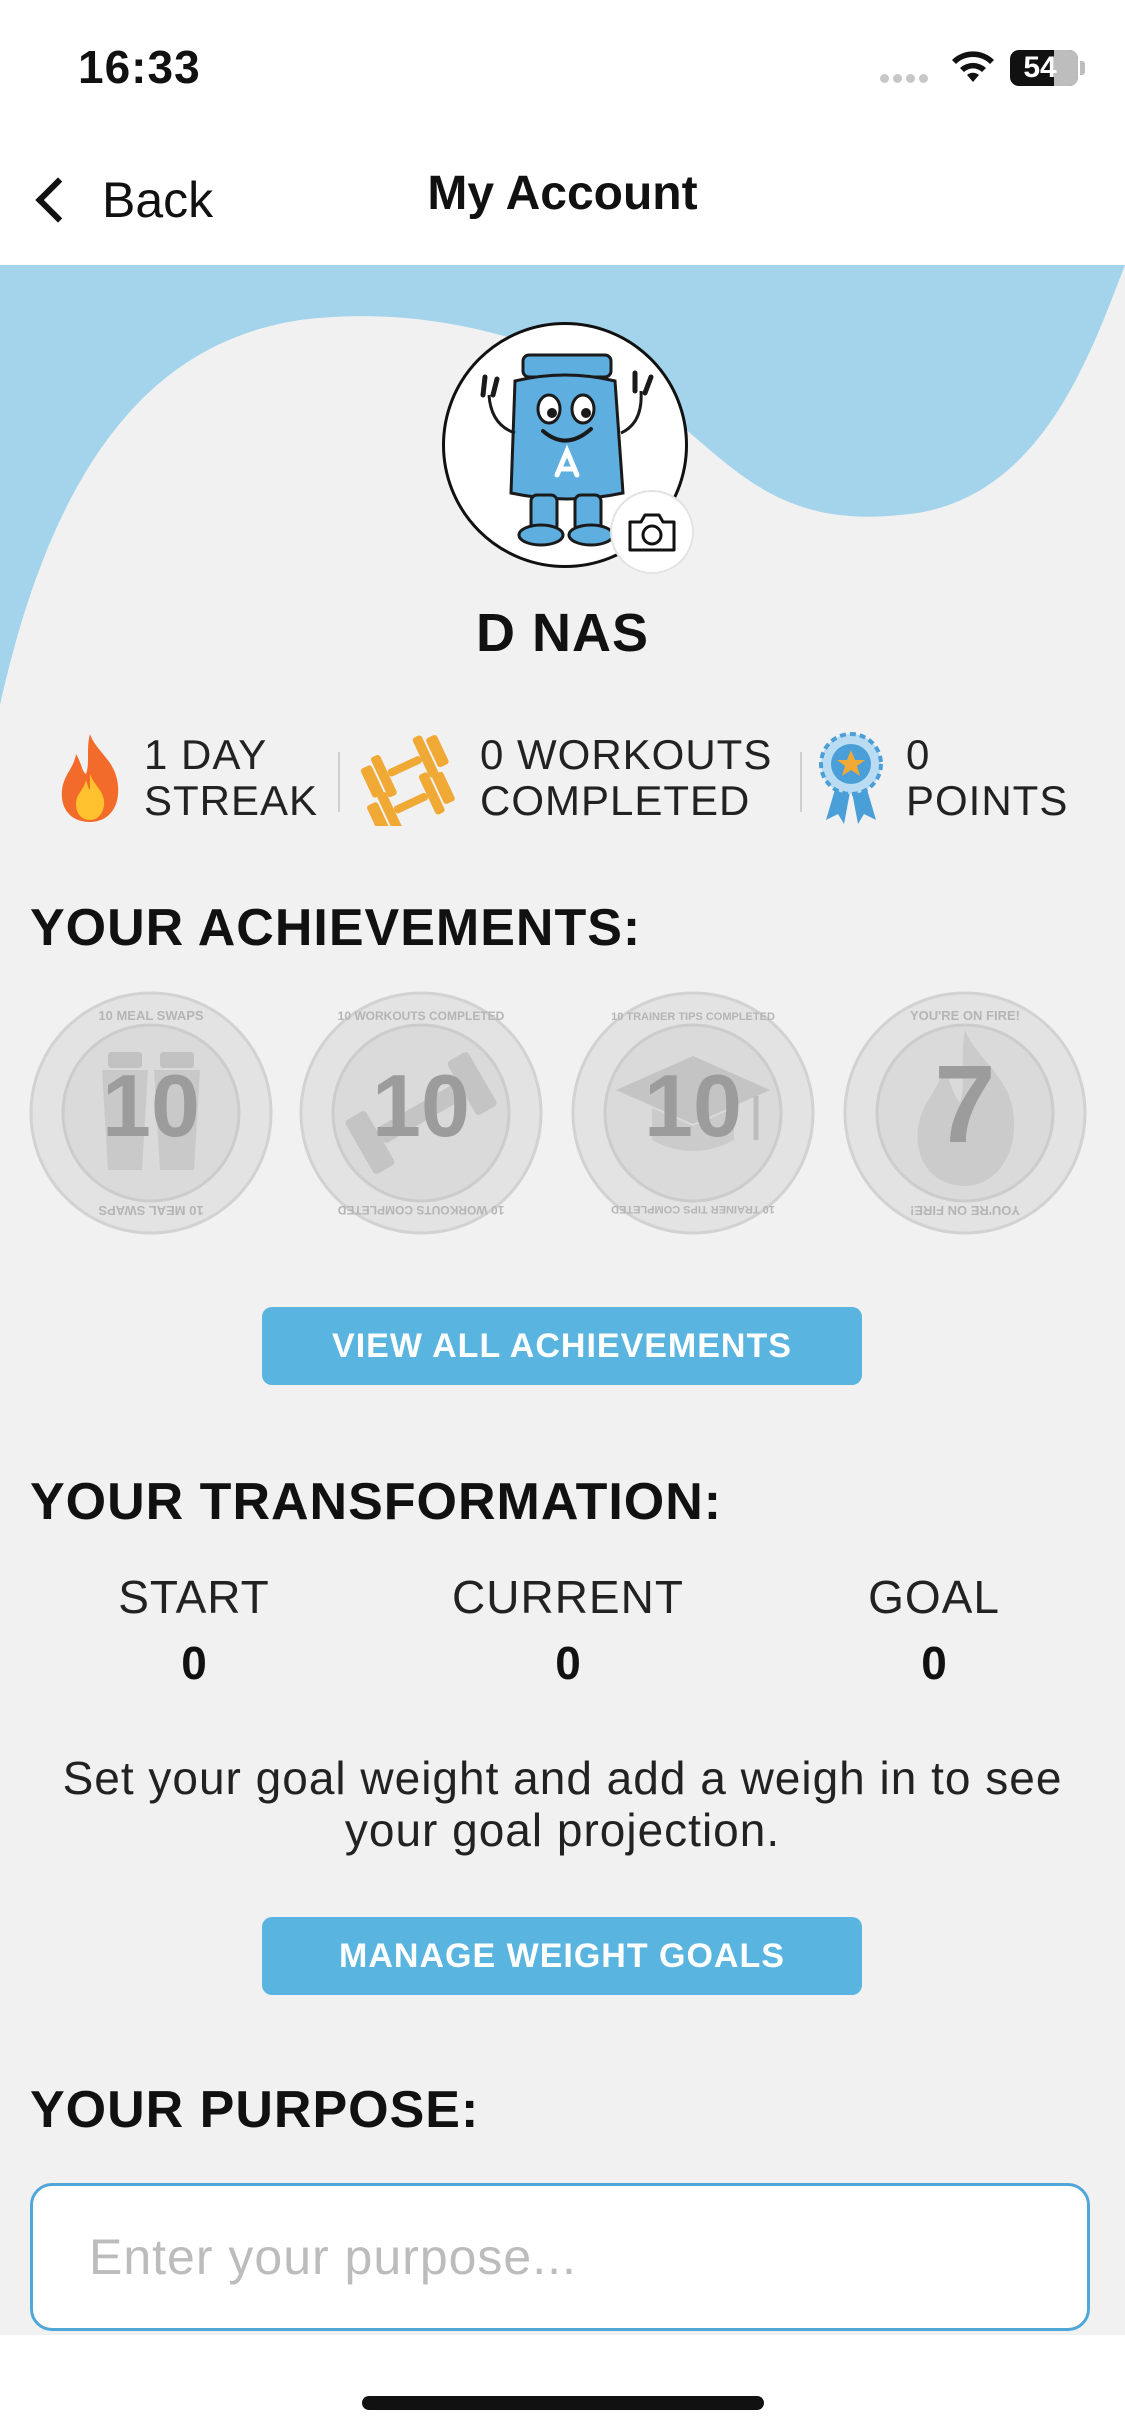 The image size is (1125, 2436). What do you see at coordinates (90, 778) in the screenshot?
I see `flame-icon` at bounding box center [90, 778].